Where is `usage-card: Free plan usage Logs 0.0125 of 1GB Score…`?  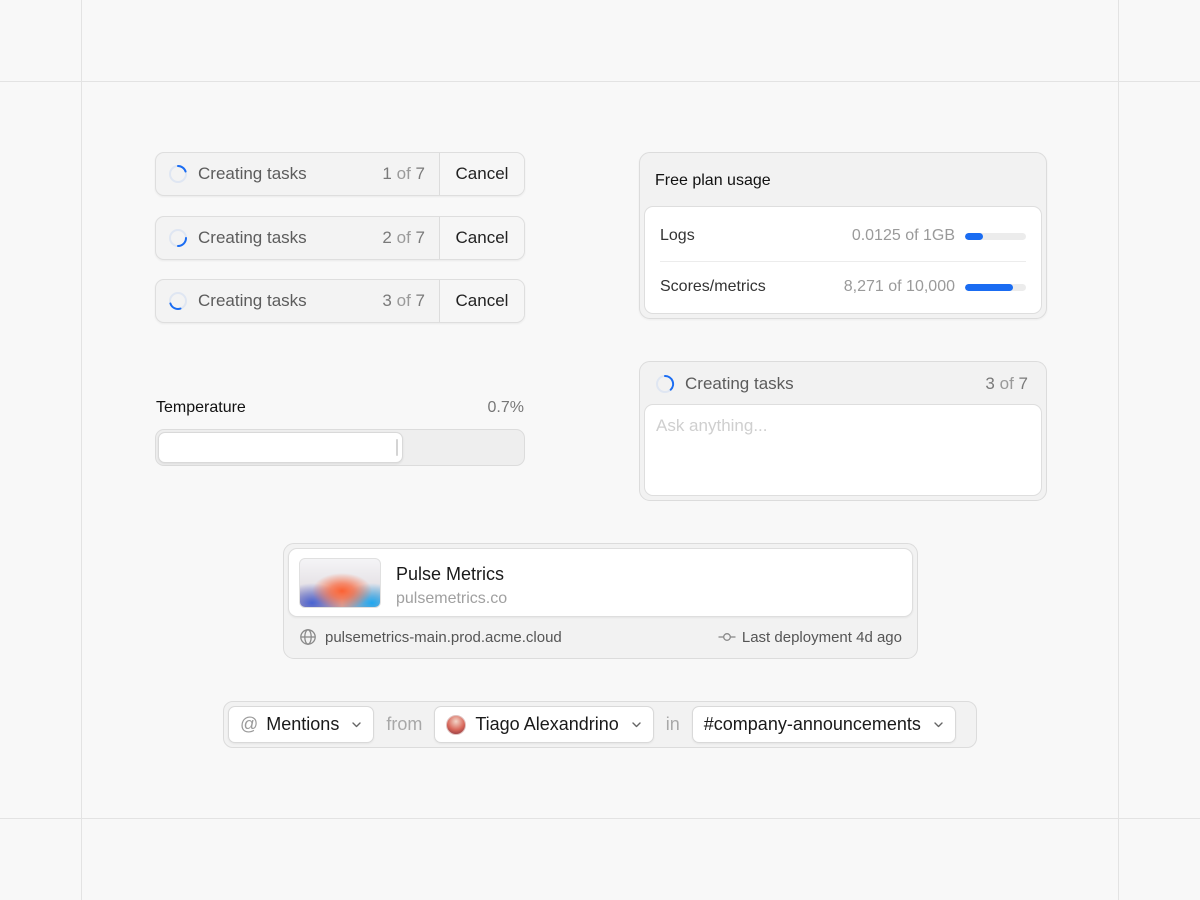
usage-card: Free plan usage Logs 0.0125 of 1GB Score… is located at coordinates (843, 235).